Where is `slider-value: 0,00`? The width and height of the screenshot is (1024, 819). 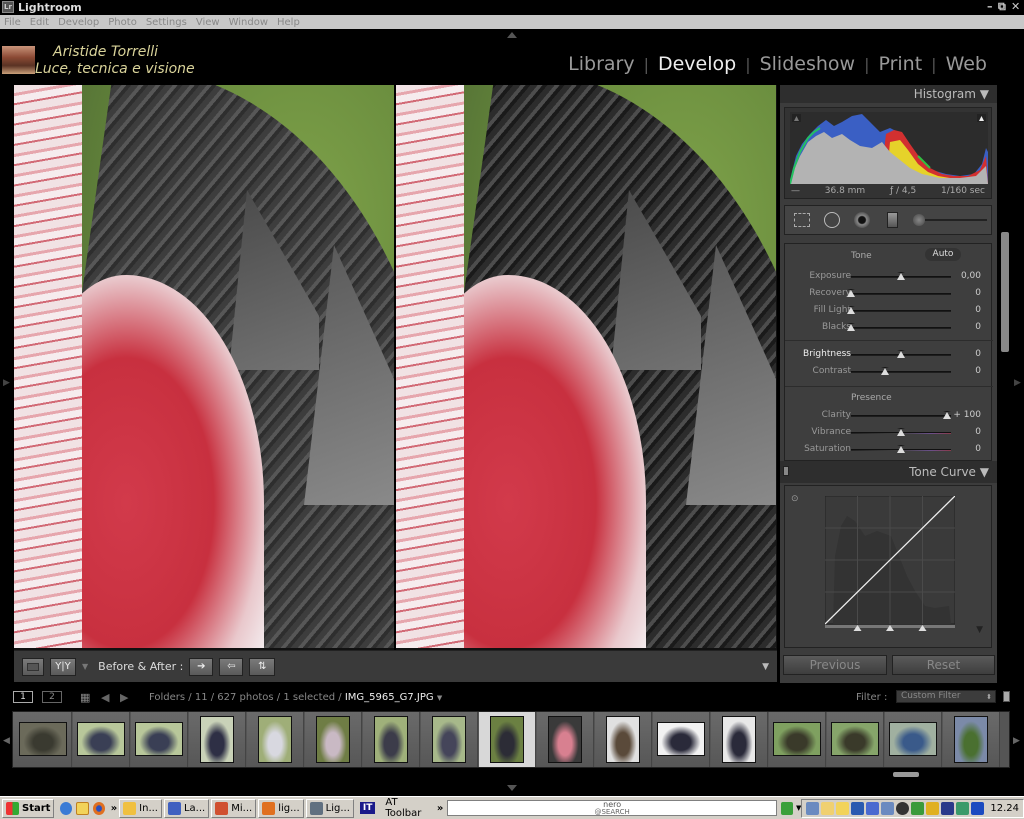 slider-value: 0,00 is located at coordinates (971, 276).